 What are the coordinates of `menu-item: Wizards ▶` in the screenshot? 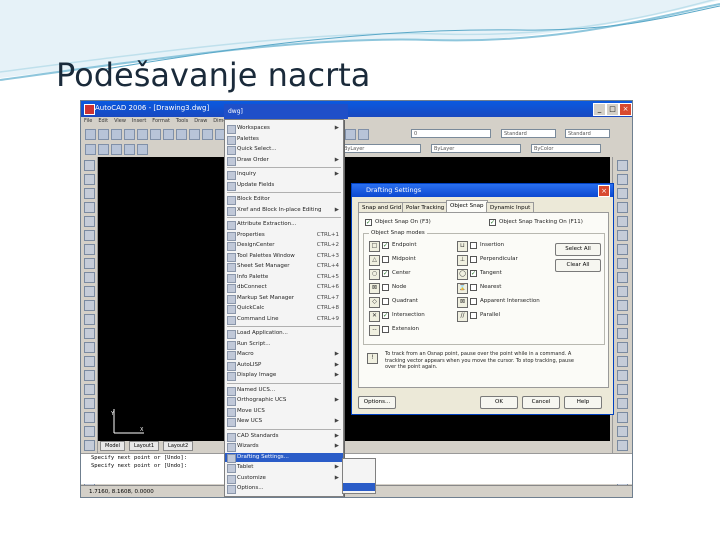 It's located at (284, 447).